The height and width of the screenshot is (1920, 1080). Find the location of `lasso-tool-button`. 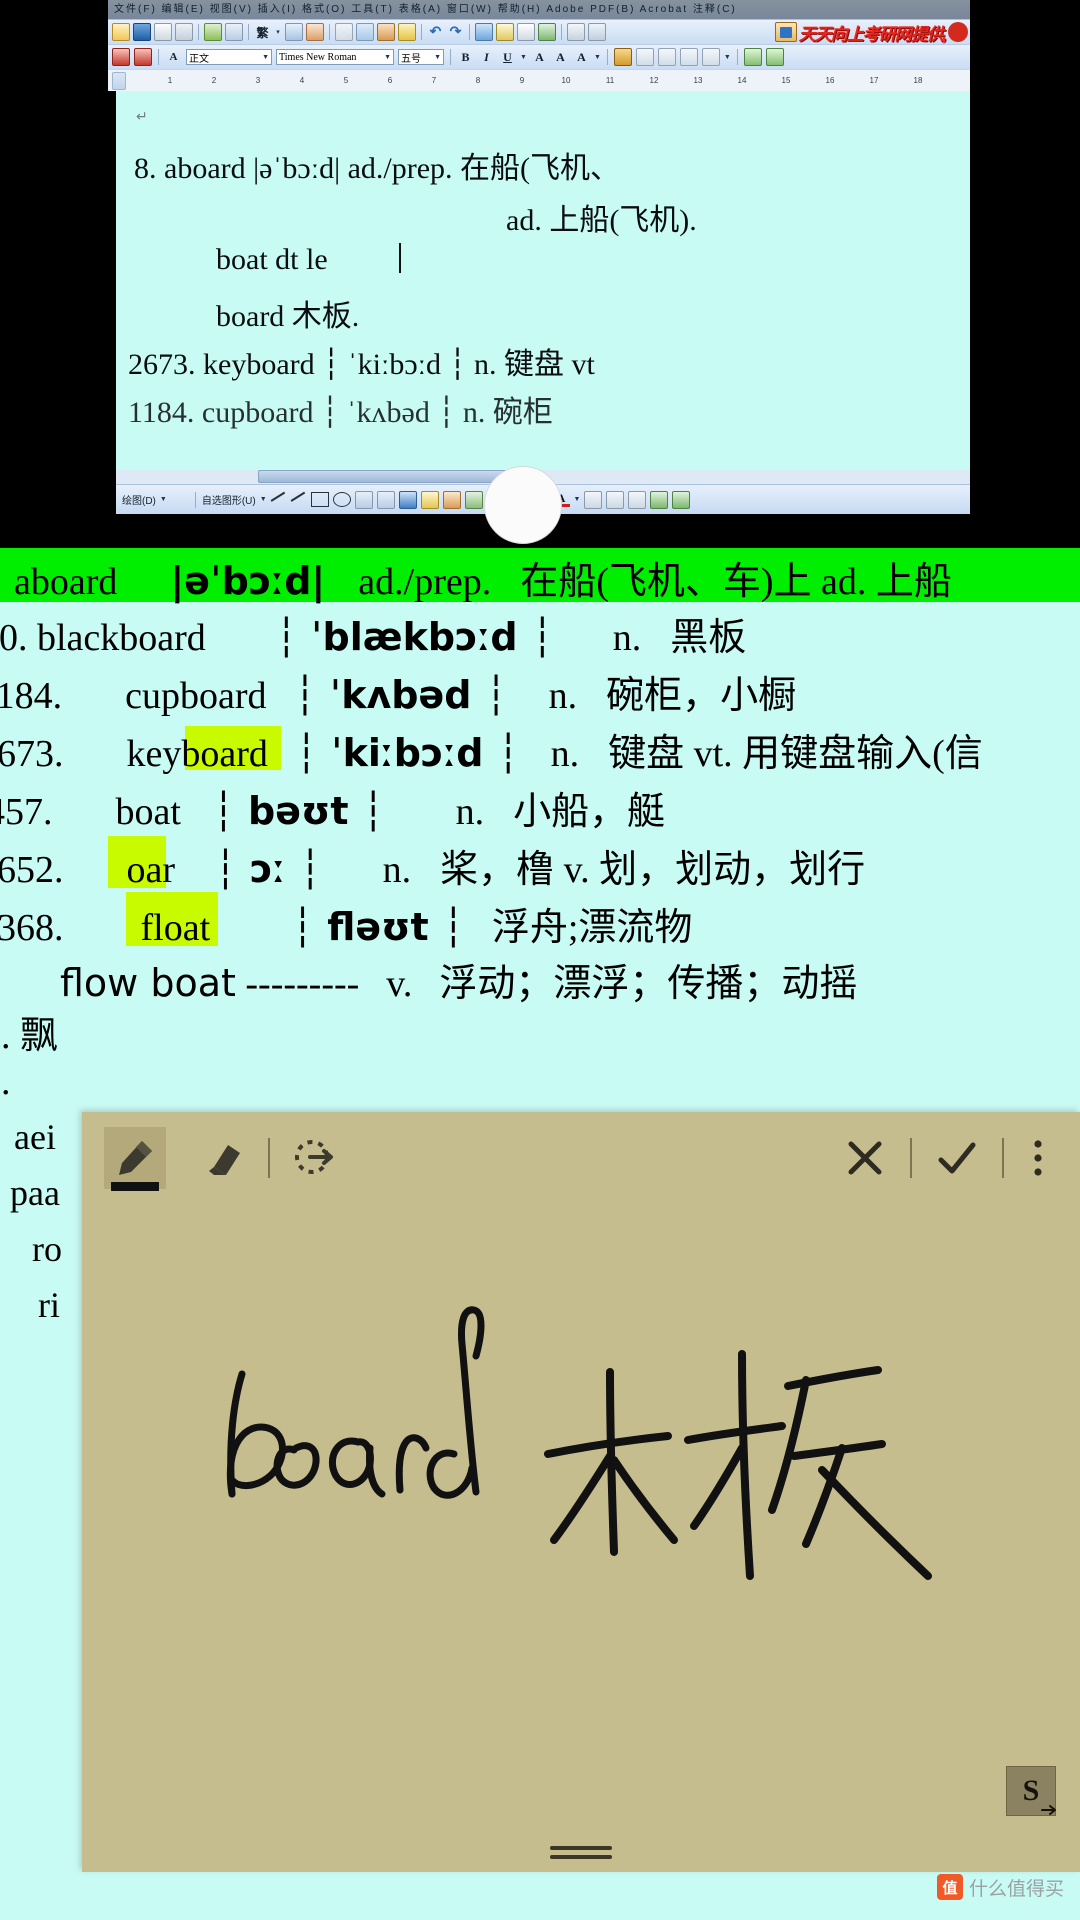

lasso-tool-button is located at coordinates (315, 1158).